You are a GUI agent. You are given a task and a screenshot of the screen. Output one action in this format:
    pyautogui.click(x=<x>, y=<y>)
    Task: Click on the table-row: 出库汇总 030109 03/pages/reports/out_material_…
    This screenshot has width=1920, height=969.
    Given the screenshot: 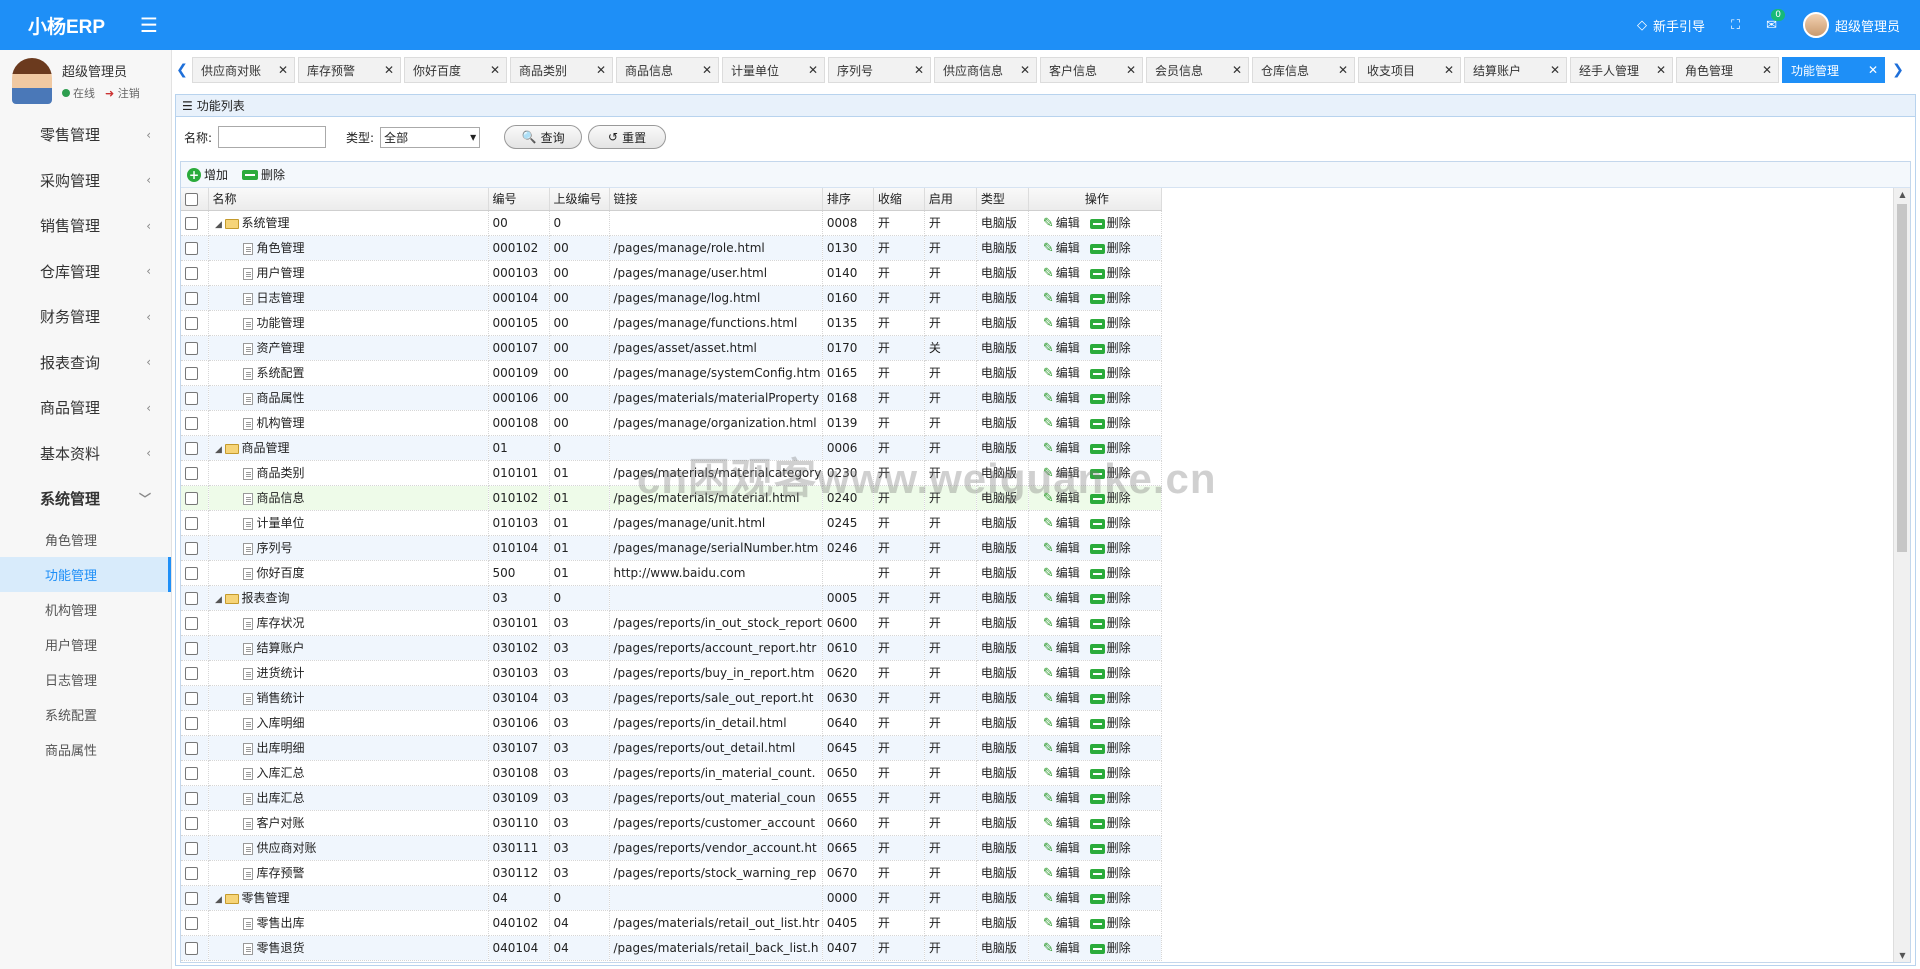 What is the action you would take?
    pyautogui.click(x=671, y=798)
    